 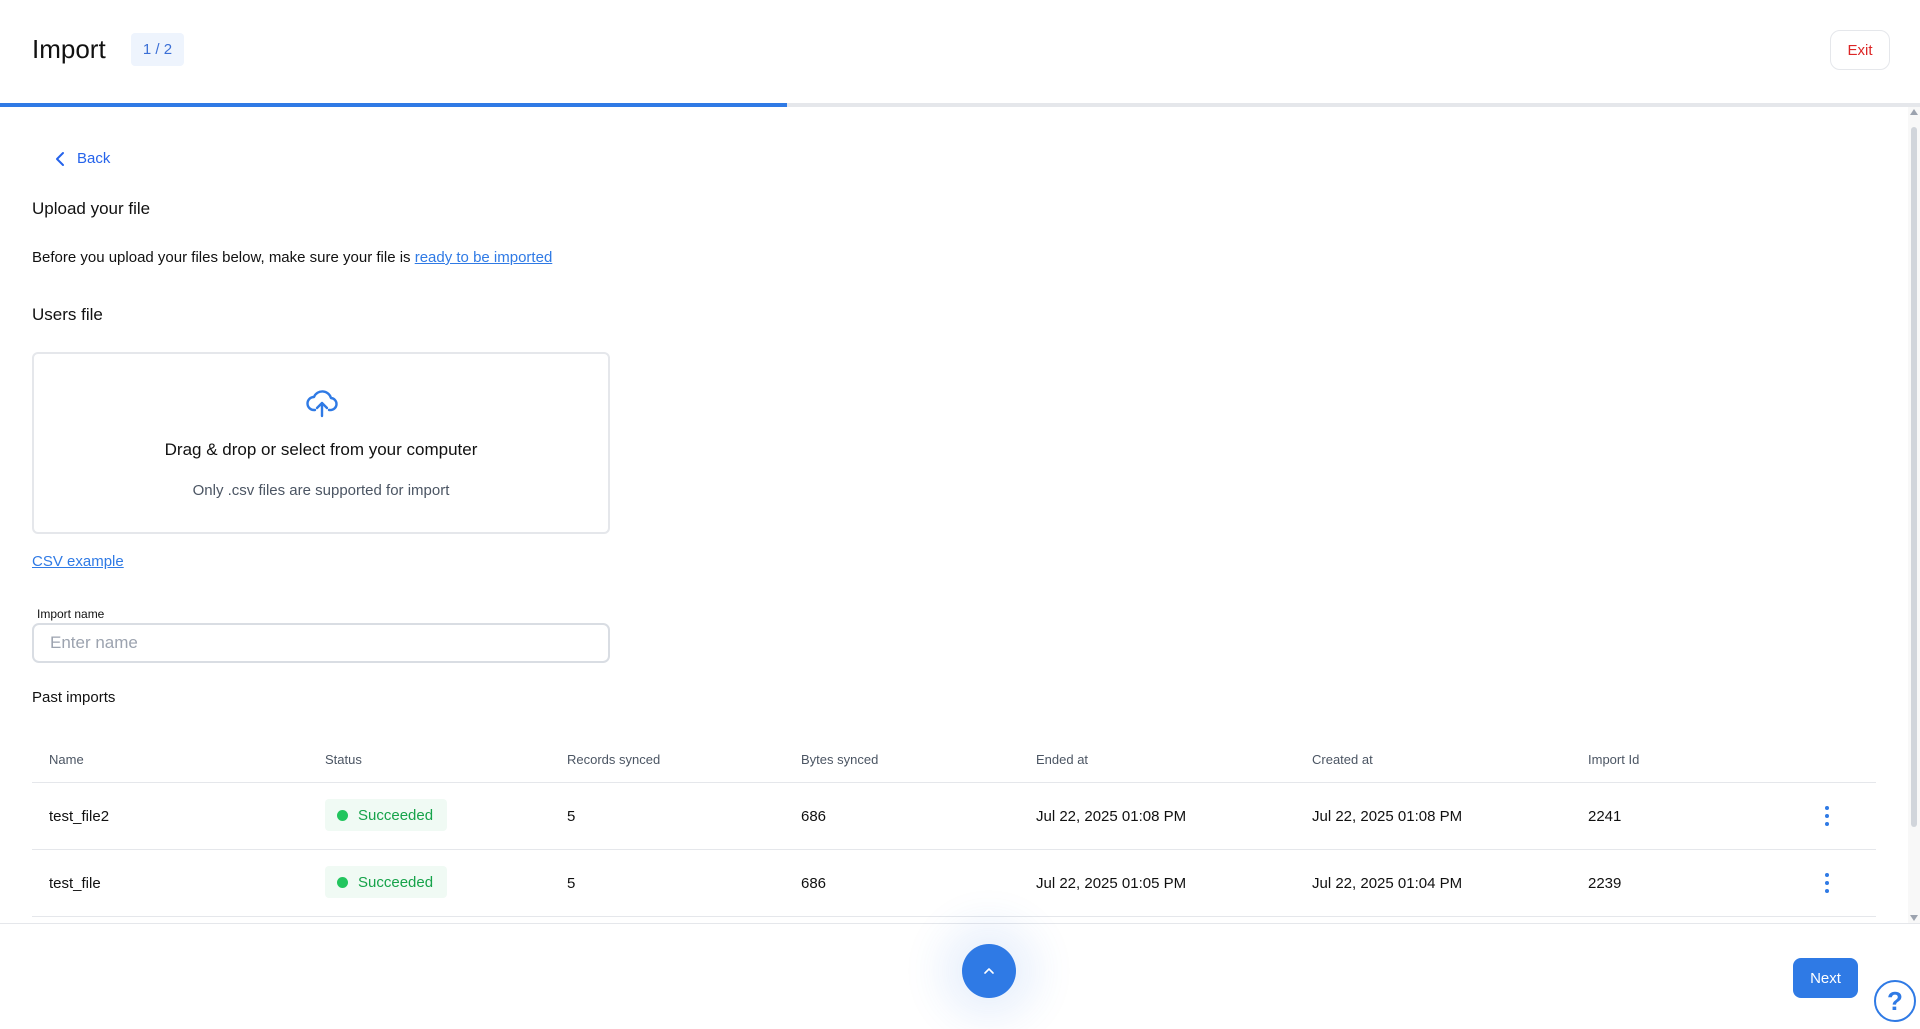 What do you see at coordinates (60, 158) in the screenshot?
I see `chevron-left-icon` at bounding box center [60, 158].